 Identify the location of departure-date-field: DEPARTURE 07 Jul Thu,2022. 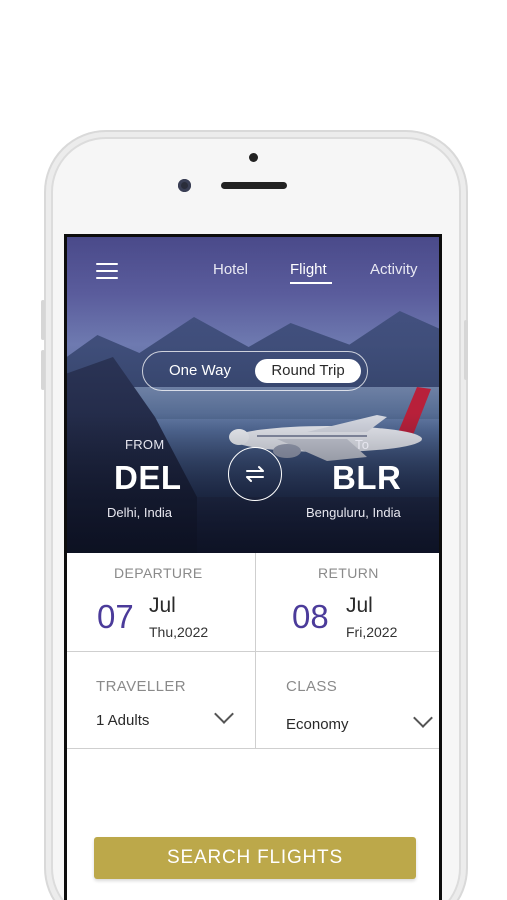
(161, 602).